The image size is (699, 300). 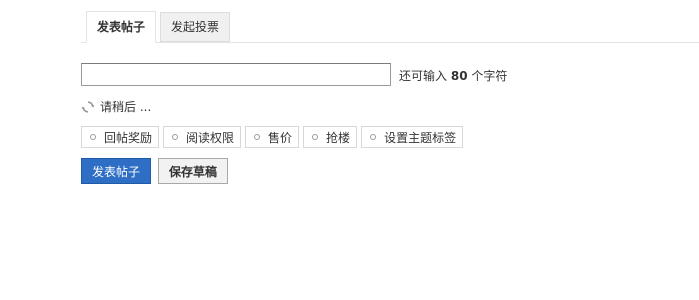 I want to click on option-label: 设置主题标签, so click(x=420, y=137).